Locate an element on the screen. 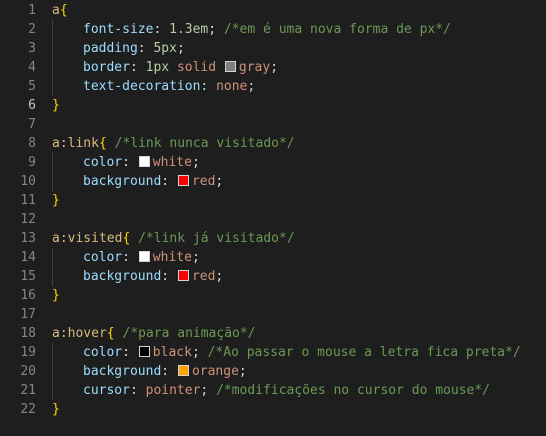 This screenshot has width=546, height=436. line-number: 18 is located at coordinates (28, 333).